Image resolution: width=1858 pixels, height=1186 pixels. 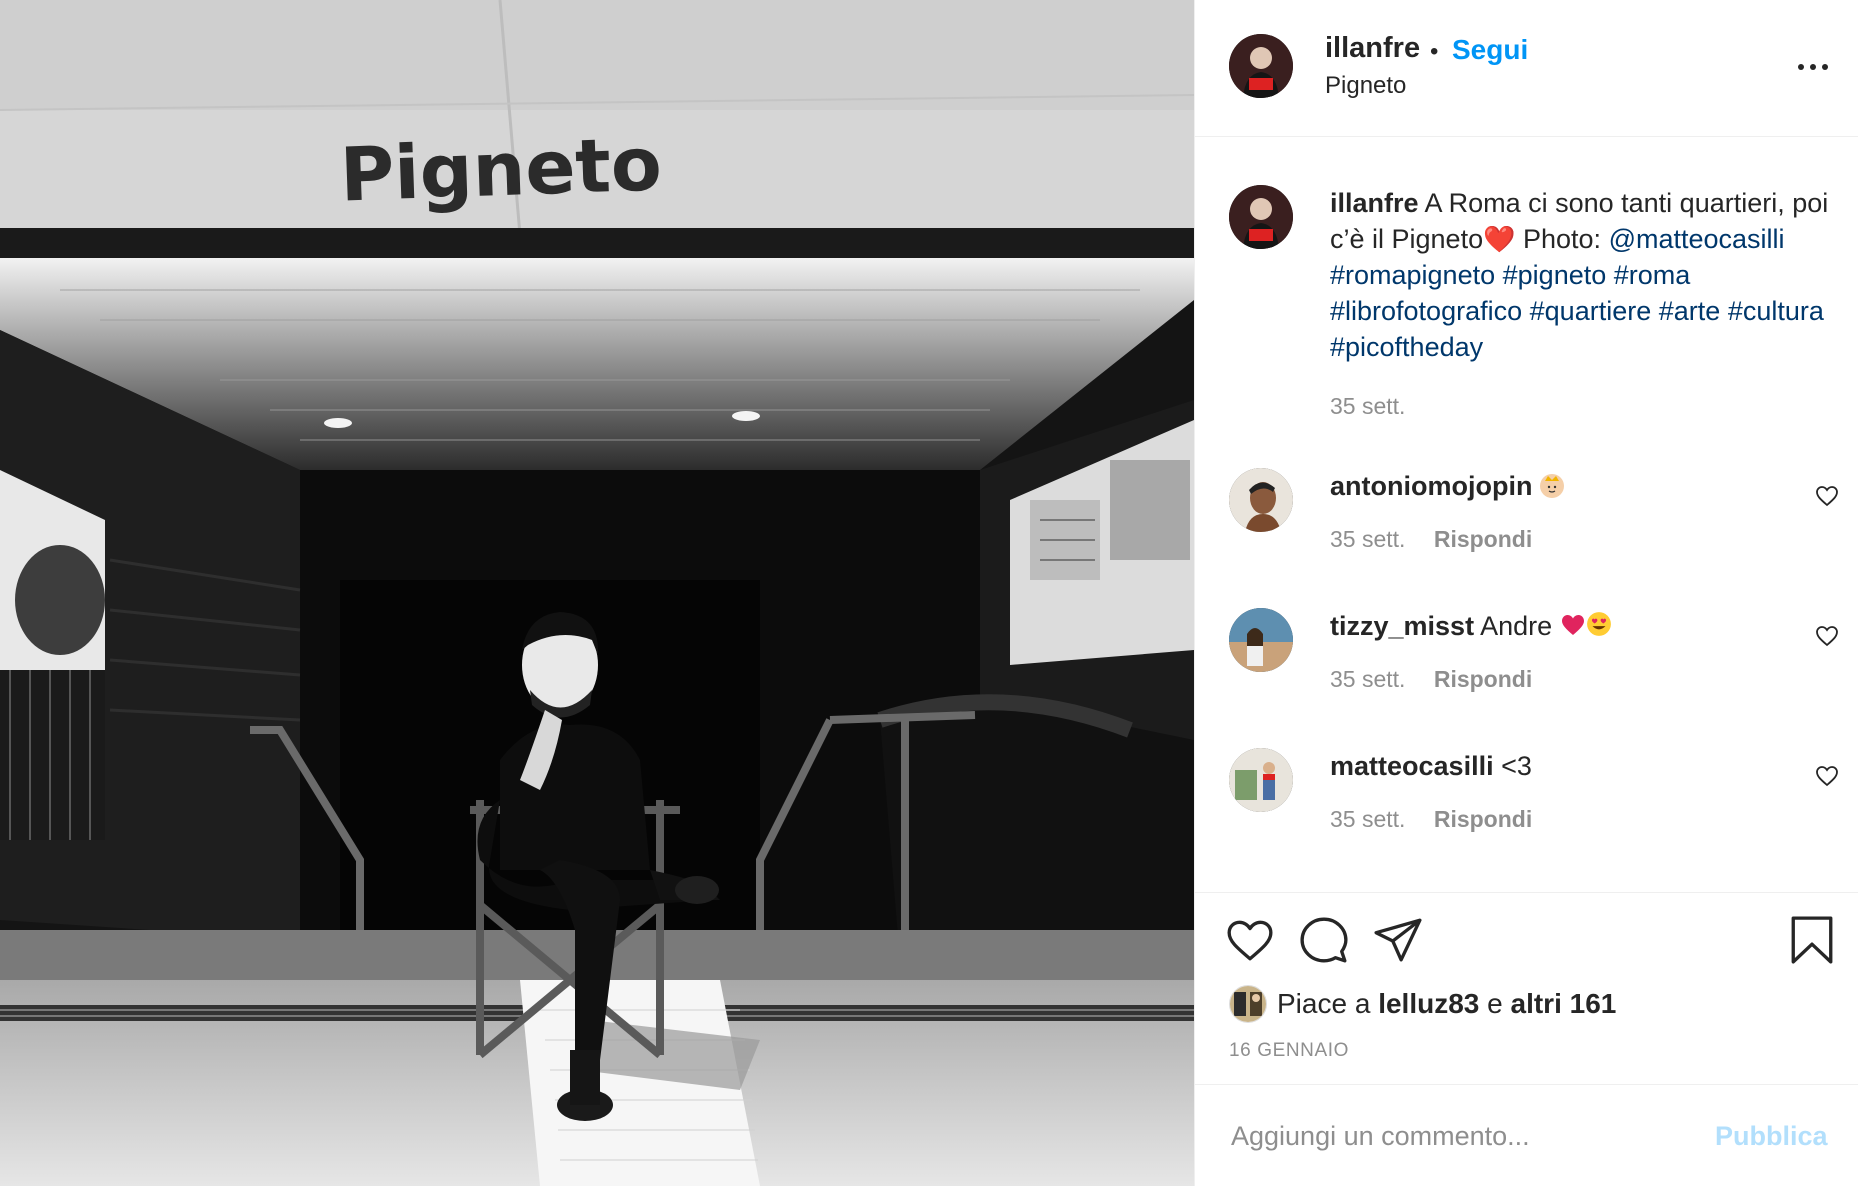 I want to click on comment-item: tizzy_misst Andre 35 sett. Rispondi, so click(x=1526, y=668).